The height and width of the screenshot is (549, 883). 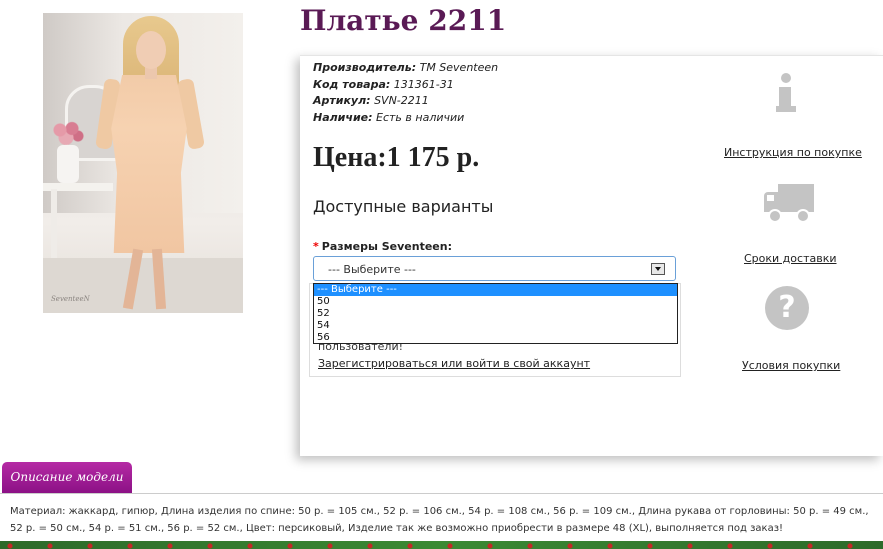 I want to click on article-value: SVN-2211, so click(x=401, y=100).